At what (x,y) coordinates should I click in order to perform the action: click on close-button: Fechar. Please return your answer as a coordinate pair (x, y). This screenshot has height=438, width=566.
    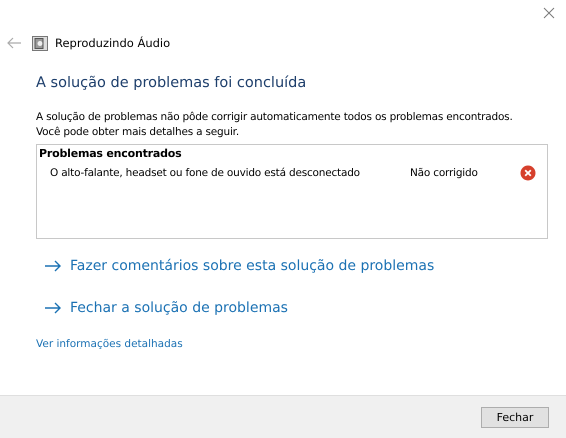
    Looking at the image, I should click on (515, 417).